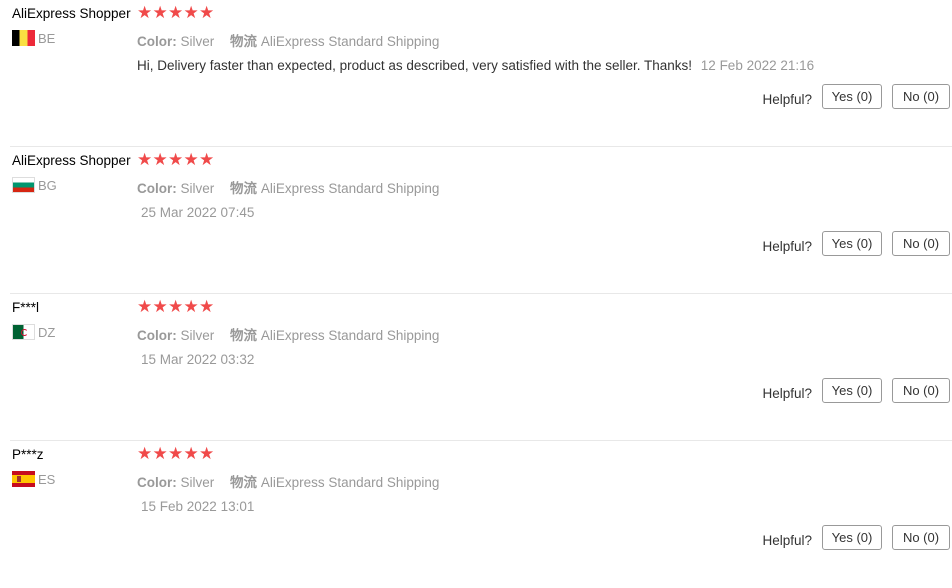  Describe the element at coordinates (74, 26) in the screenshot. I see `reviewer-info: AliExpress Shopper BE` at that location.